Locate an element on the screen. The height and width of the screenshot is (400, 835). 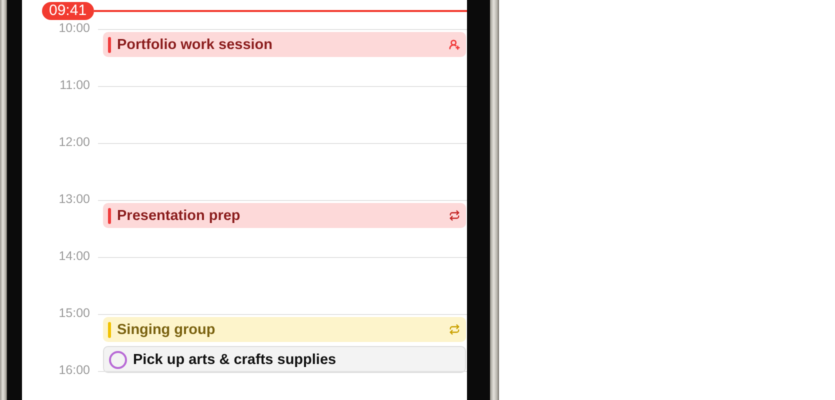
hour-label: 12:00 is located at coordinates (74, 143).